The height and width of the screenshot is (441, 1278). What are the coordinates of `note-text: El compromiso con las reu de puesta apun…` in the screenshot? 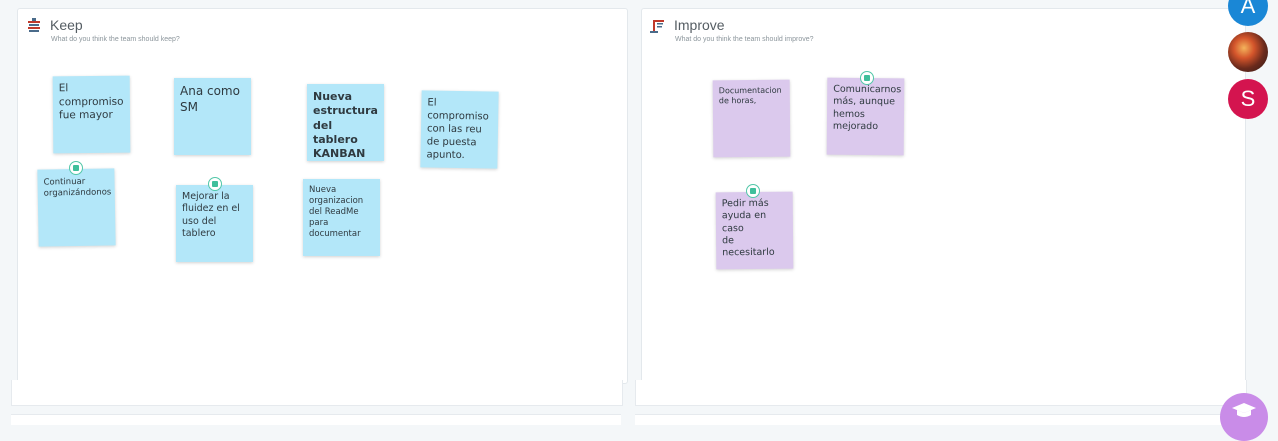 It's located at (457, 129).